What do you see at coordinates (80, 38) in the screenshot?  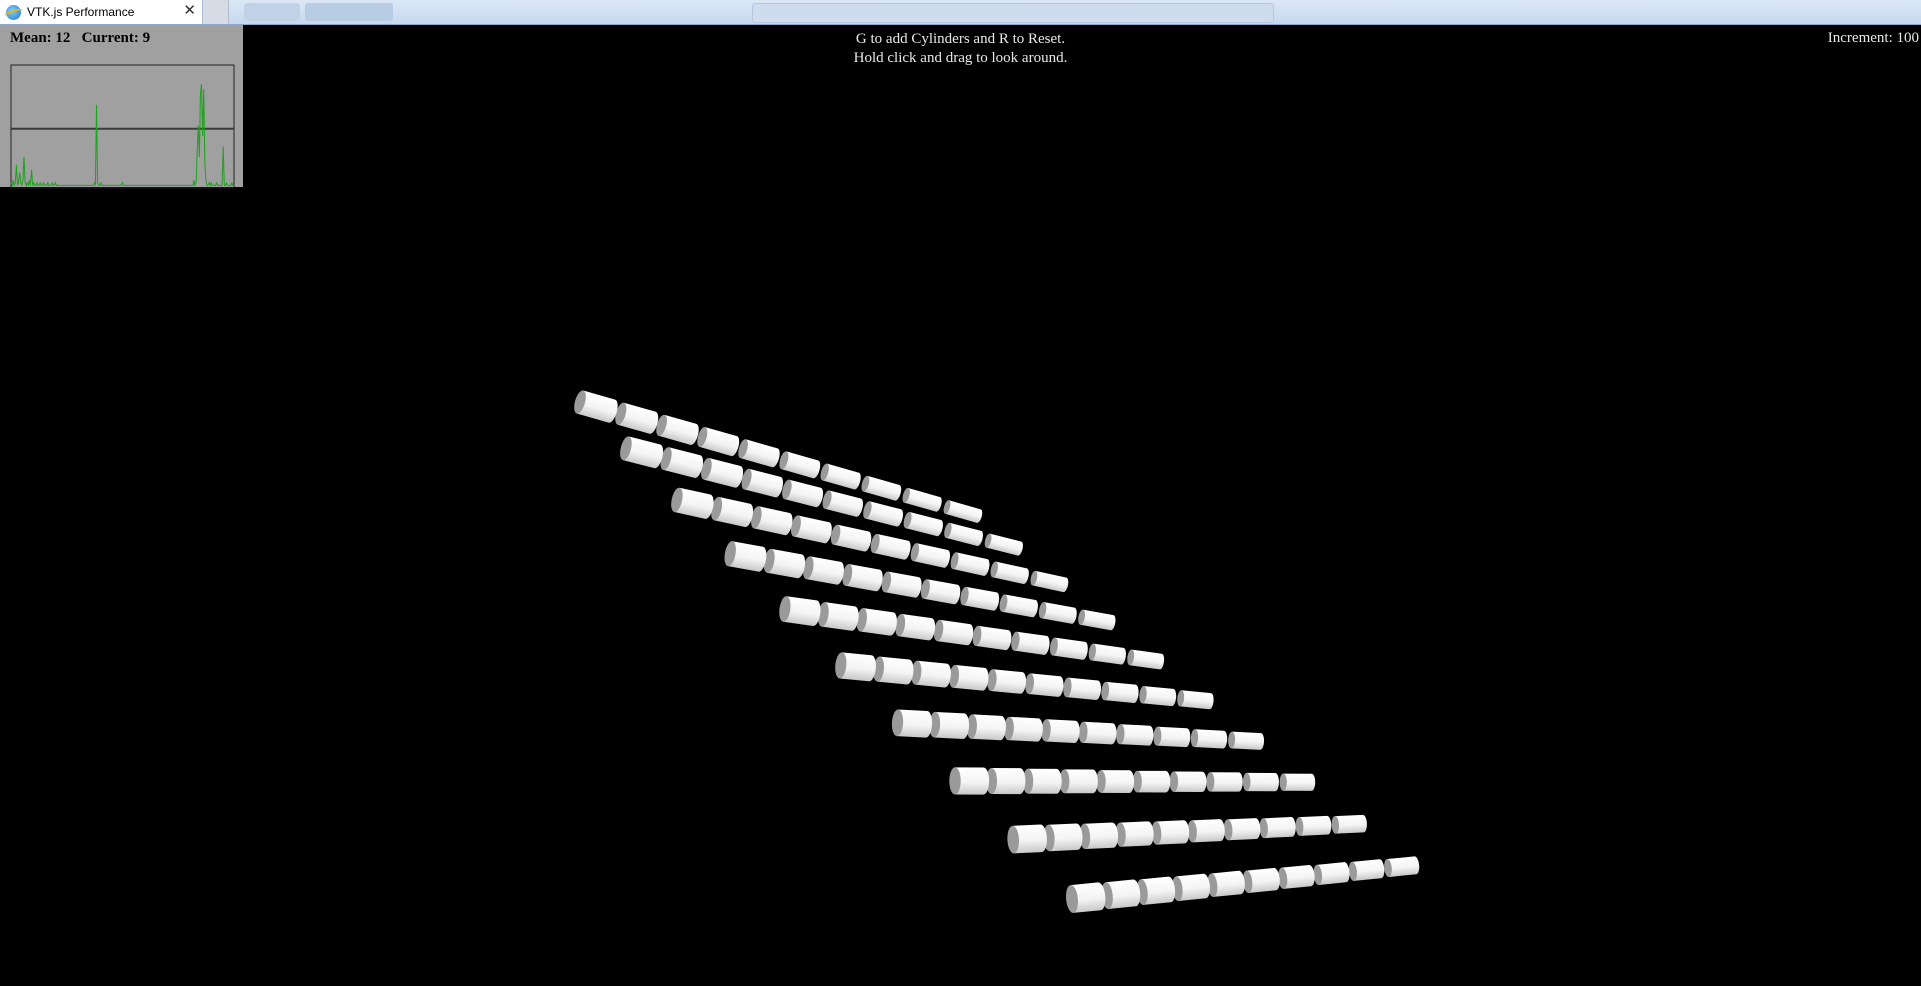 I see `fps-label: Mean: 12 Current: 9` at bounding box center [80, 38].